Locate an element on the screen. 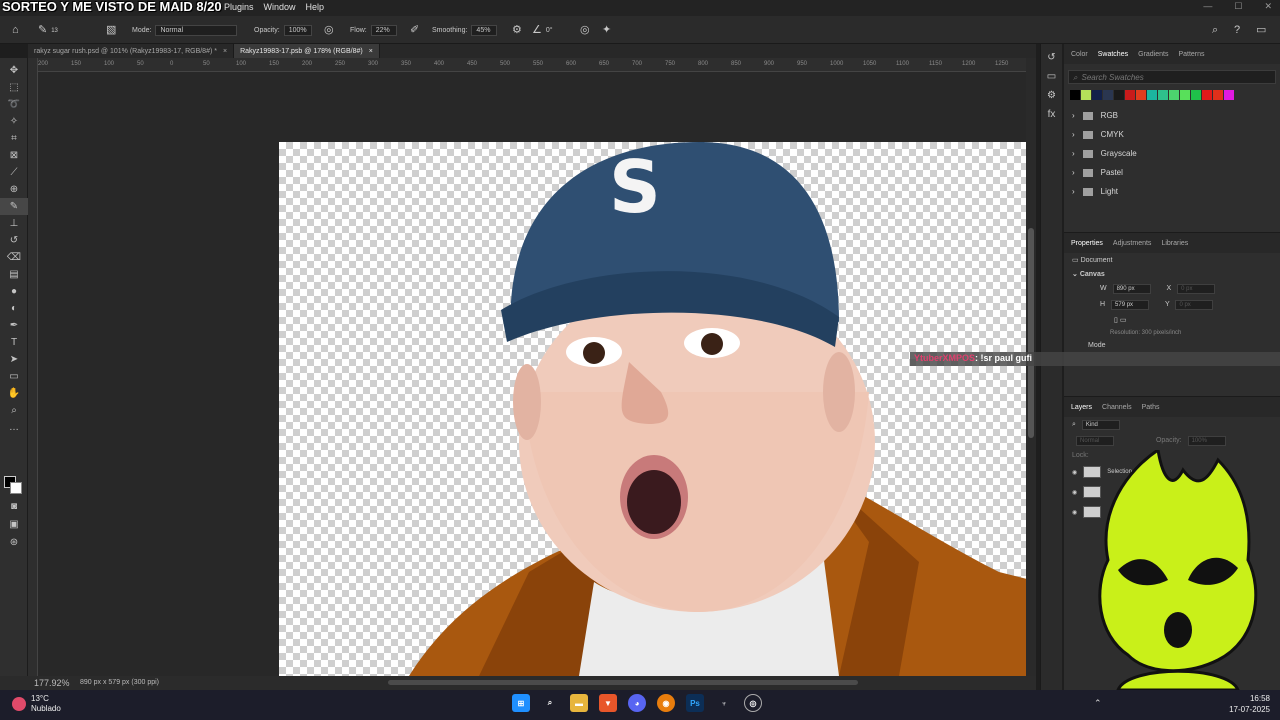  portrait-icon: ▯ is located at coordinates (1116, 320).